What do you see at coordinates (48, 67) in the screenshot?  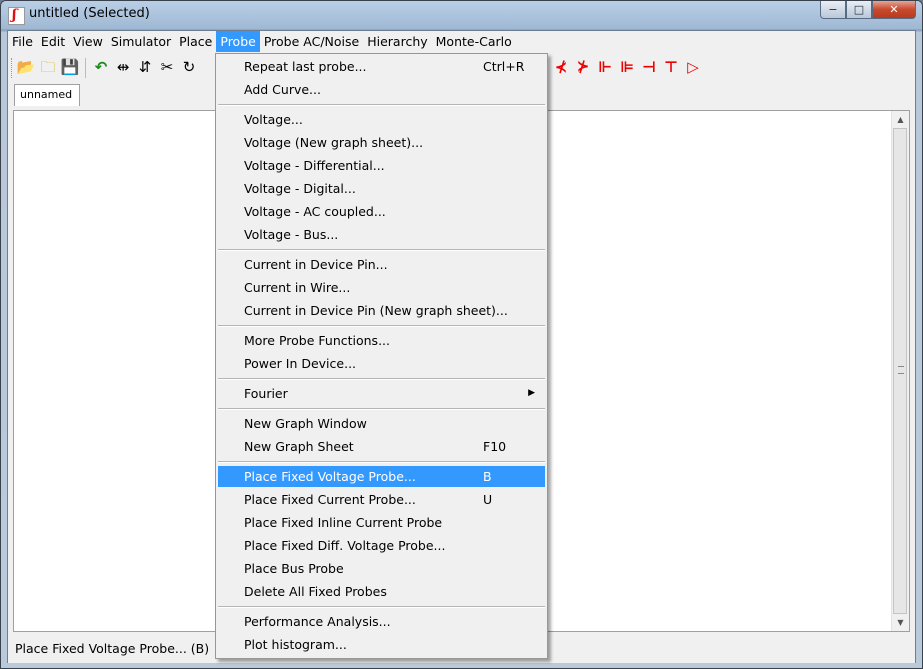 I see `new-folder-icon: 🗀` at bounding box center [48, 67].